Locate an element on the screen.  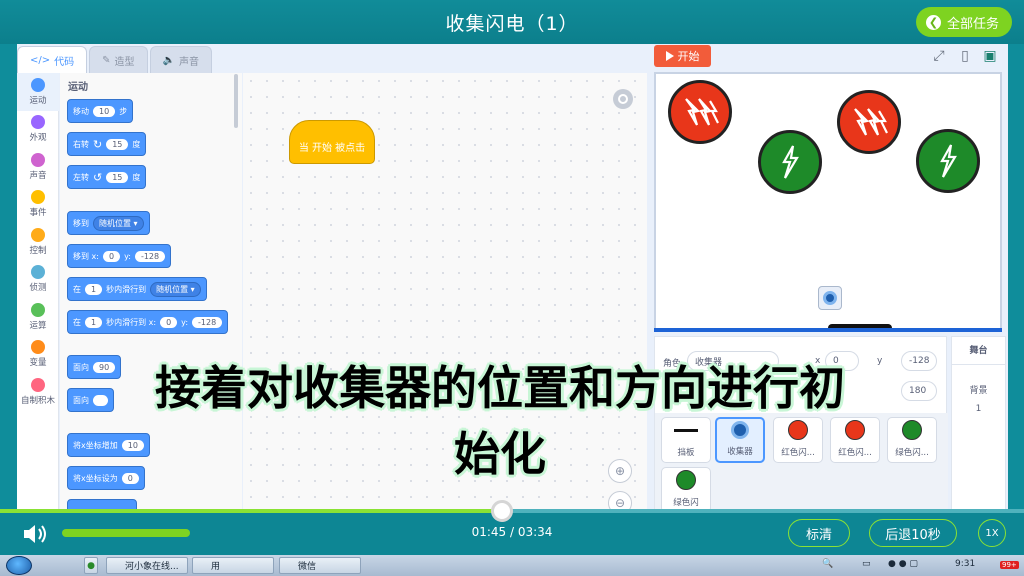
stage-selector: 舞台 背景 1 is located at coordinates (978, 423).